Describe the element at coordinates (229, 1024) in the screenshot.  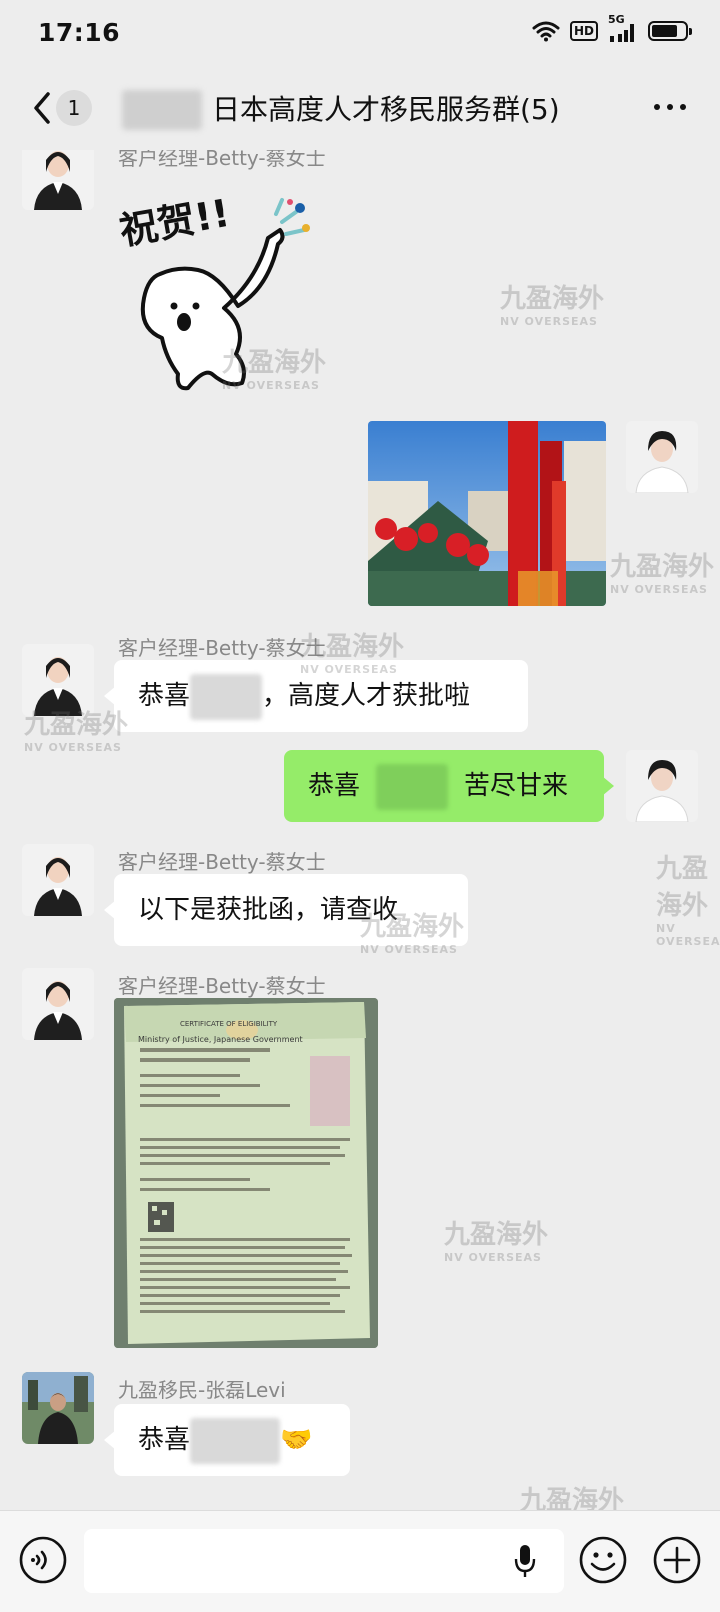
I see `certificate-header: CERTIFICATE OF ELIGIBILITY` at that location.